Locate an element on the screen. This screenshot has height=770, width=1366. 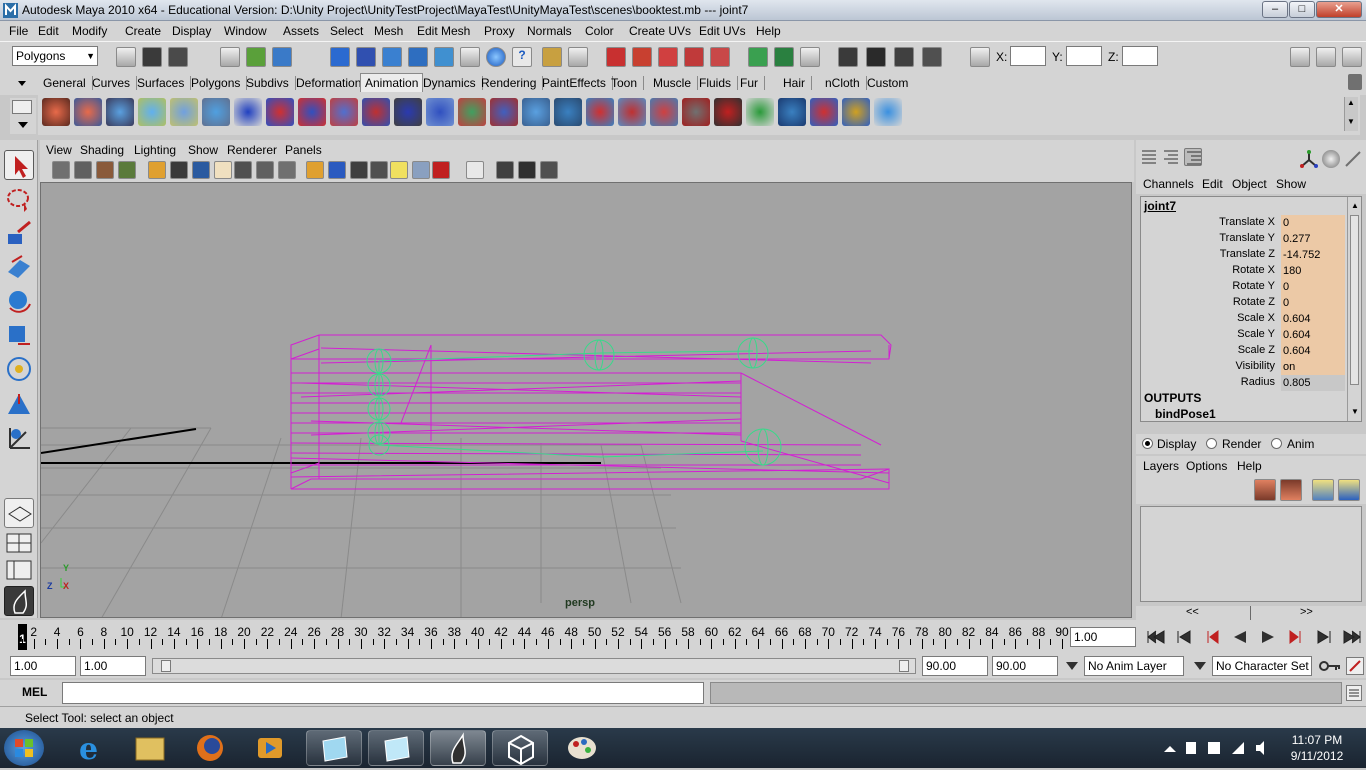
tab-fluids: Fluids is located at coordinates (719, 83).